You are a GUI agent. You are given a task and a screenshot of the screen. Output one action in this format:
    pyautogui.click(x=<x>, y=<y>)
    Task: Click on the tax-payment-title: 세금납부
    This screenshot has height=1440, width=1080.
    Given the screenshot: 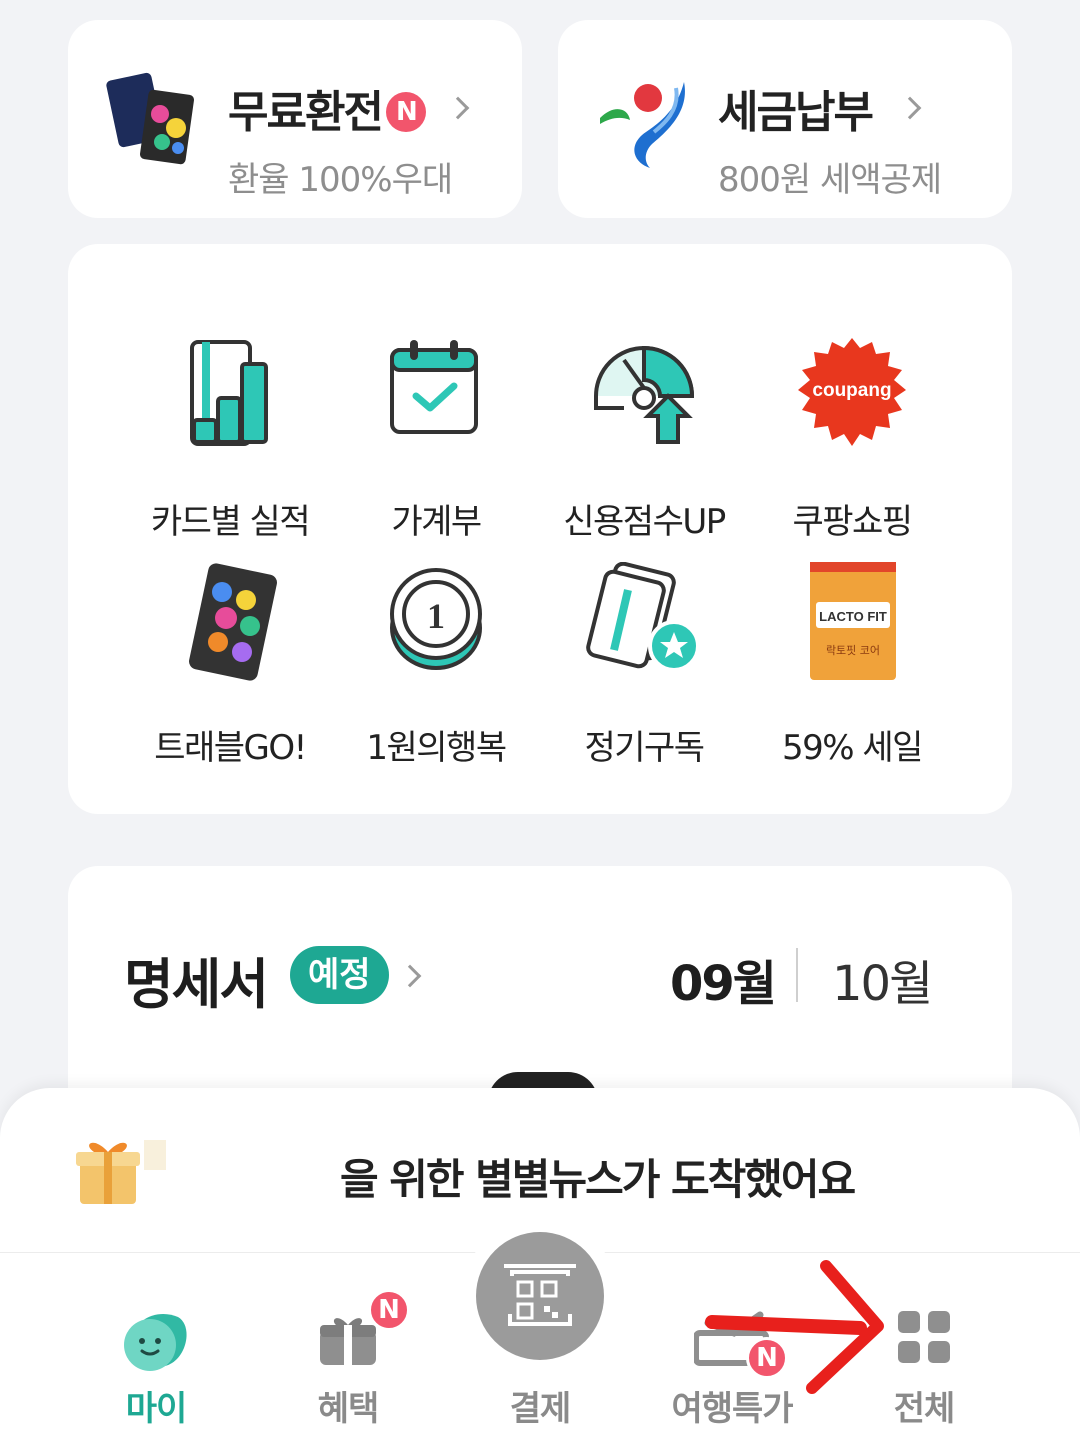 What is the action you would take?
    pyautogui.click(x=796, y=112)
    